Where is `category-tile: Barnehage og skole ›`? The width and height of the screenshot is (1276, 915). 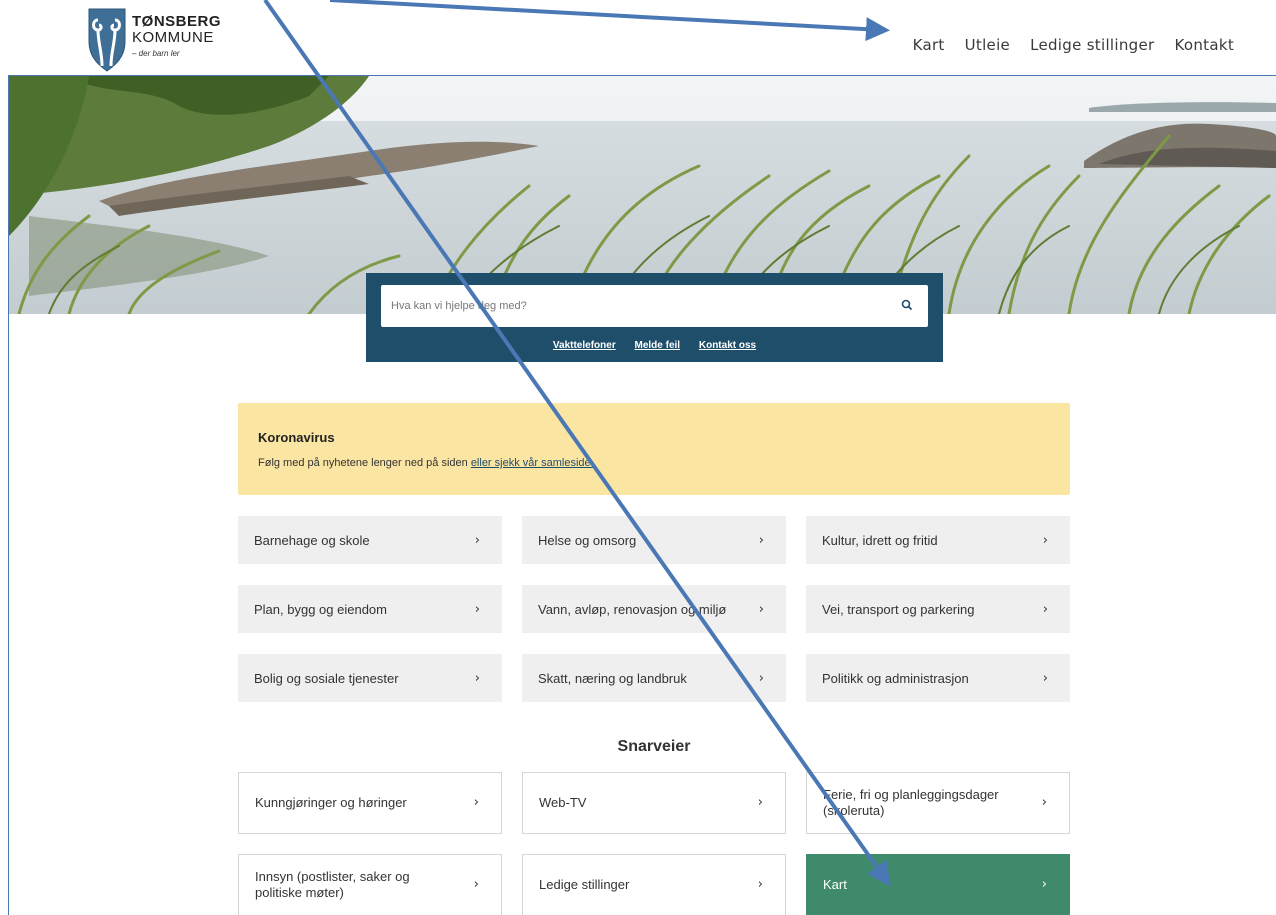 category-tile: Barnehage og skole › is located at coordinates (370, 540).